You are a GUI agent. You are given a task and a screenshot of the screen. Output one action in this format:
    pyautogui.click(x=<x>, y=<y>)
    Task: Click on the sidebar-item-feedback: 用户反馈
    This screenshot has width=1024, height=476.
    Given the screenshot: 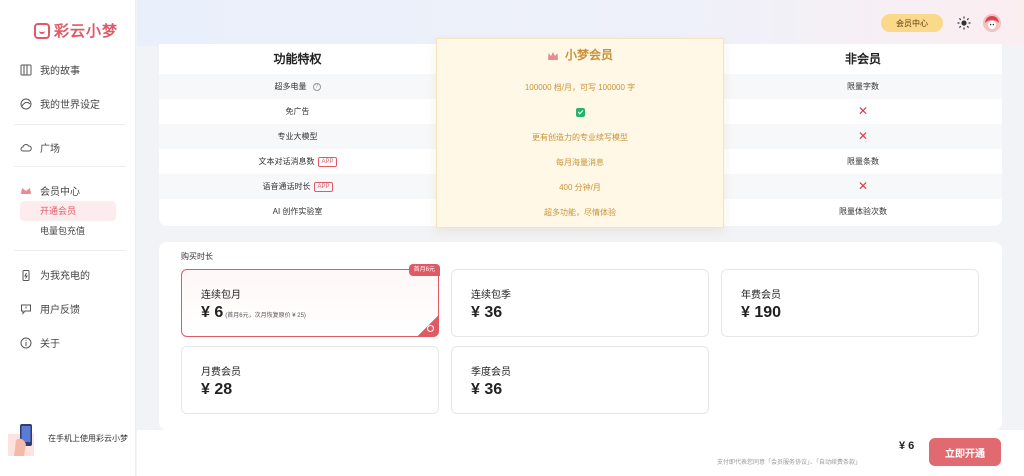 What is the action you would take?
    pyautogui.click(x=50, y=308)
    